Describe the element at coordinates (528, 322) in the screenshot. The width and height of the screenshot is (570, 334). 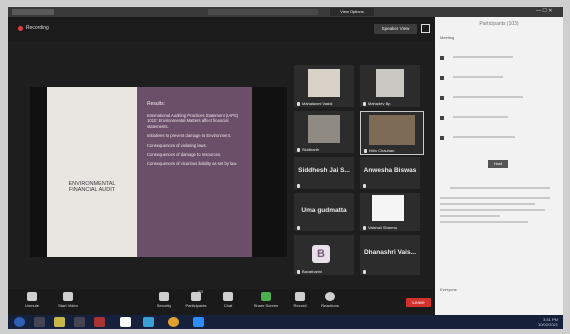
I see `system-tray: 3:31 PM 10/02/2021` at that location.